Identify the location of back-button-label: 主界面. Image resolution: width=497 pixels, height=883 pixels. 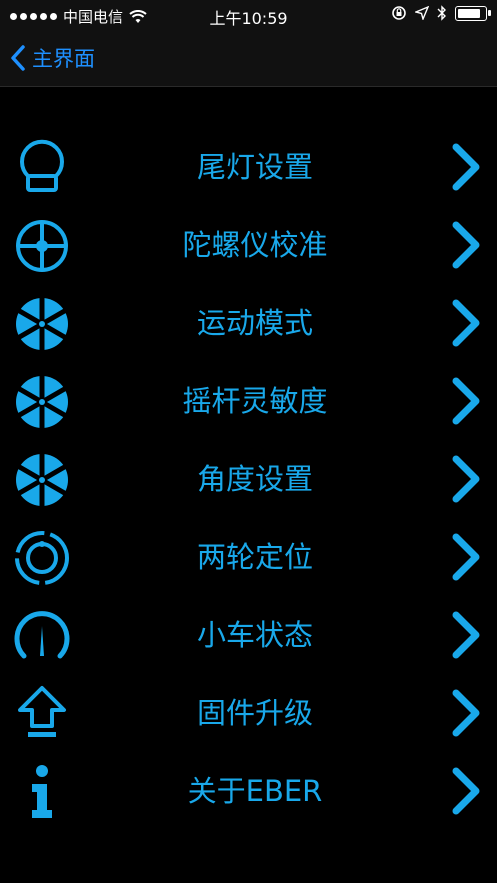
(63, 59).